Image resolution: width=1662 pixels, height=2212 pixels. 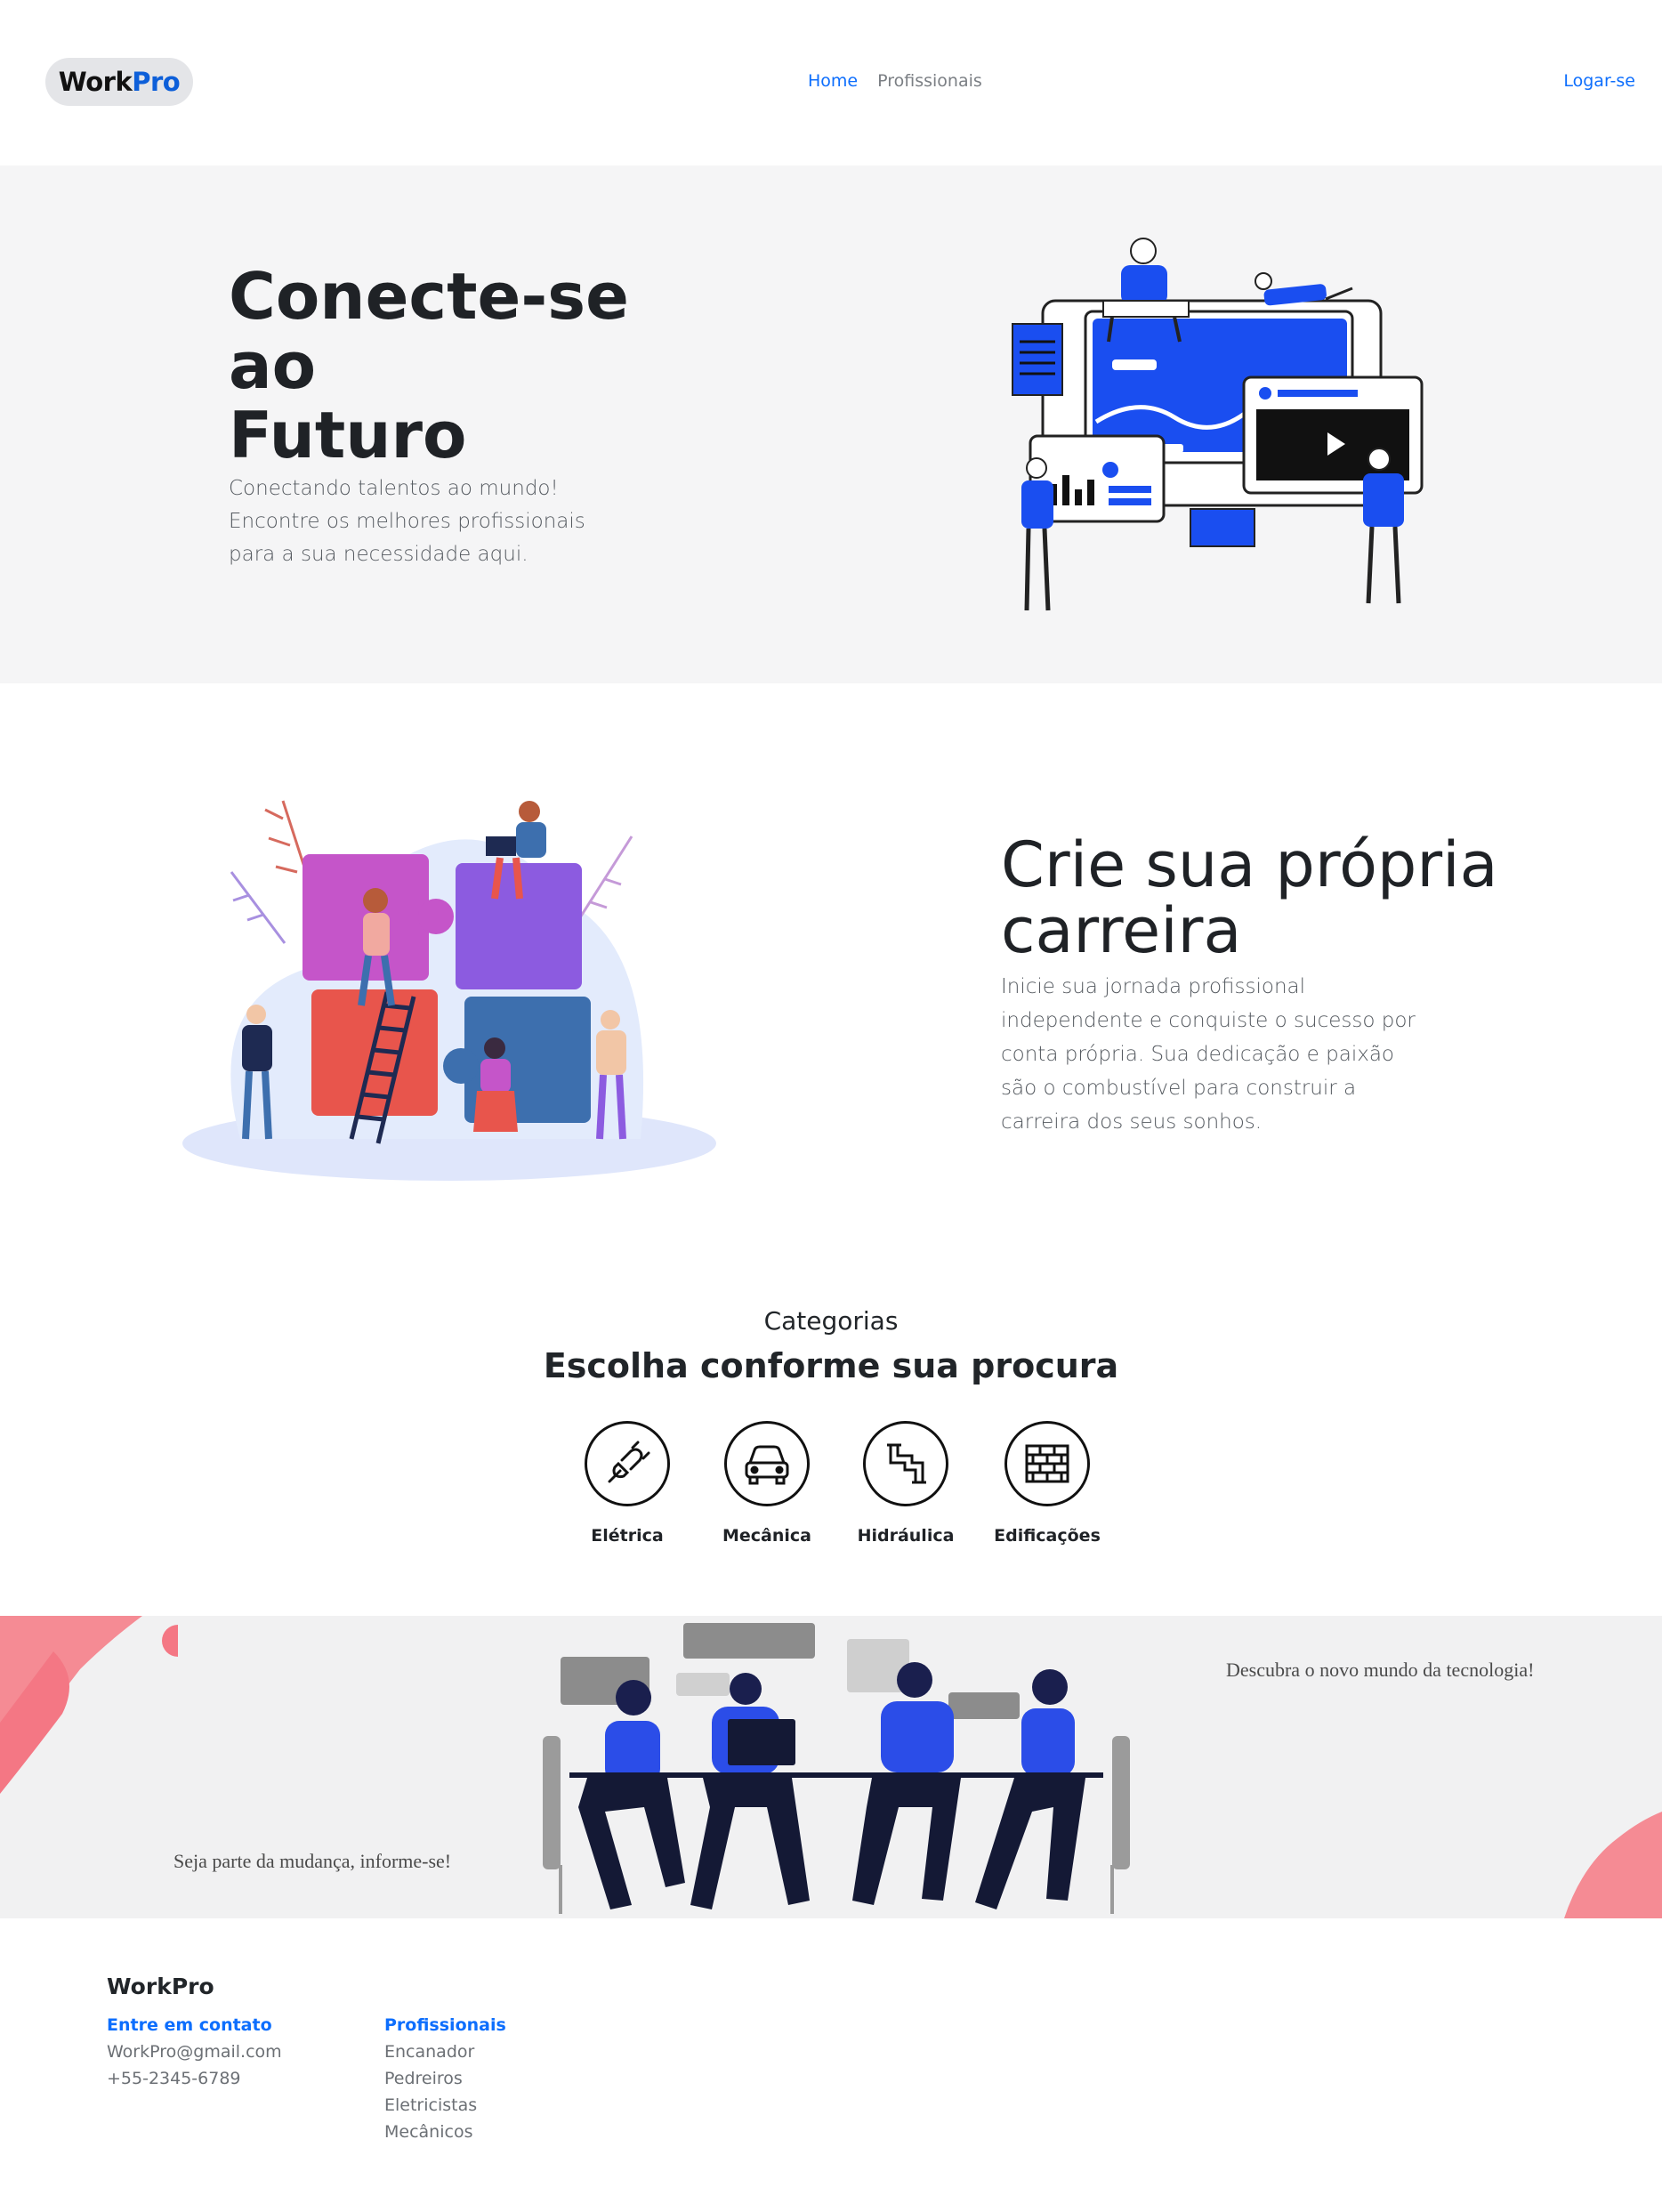 I want to click on main-nav: Home Profissionais, so click(x=895, y=81).